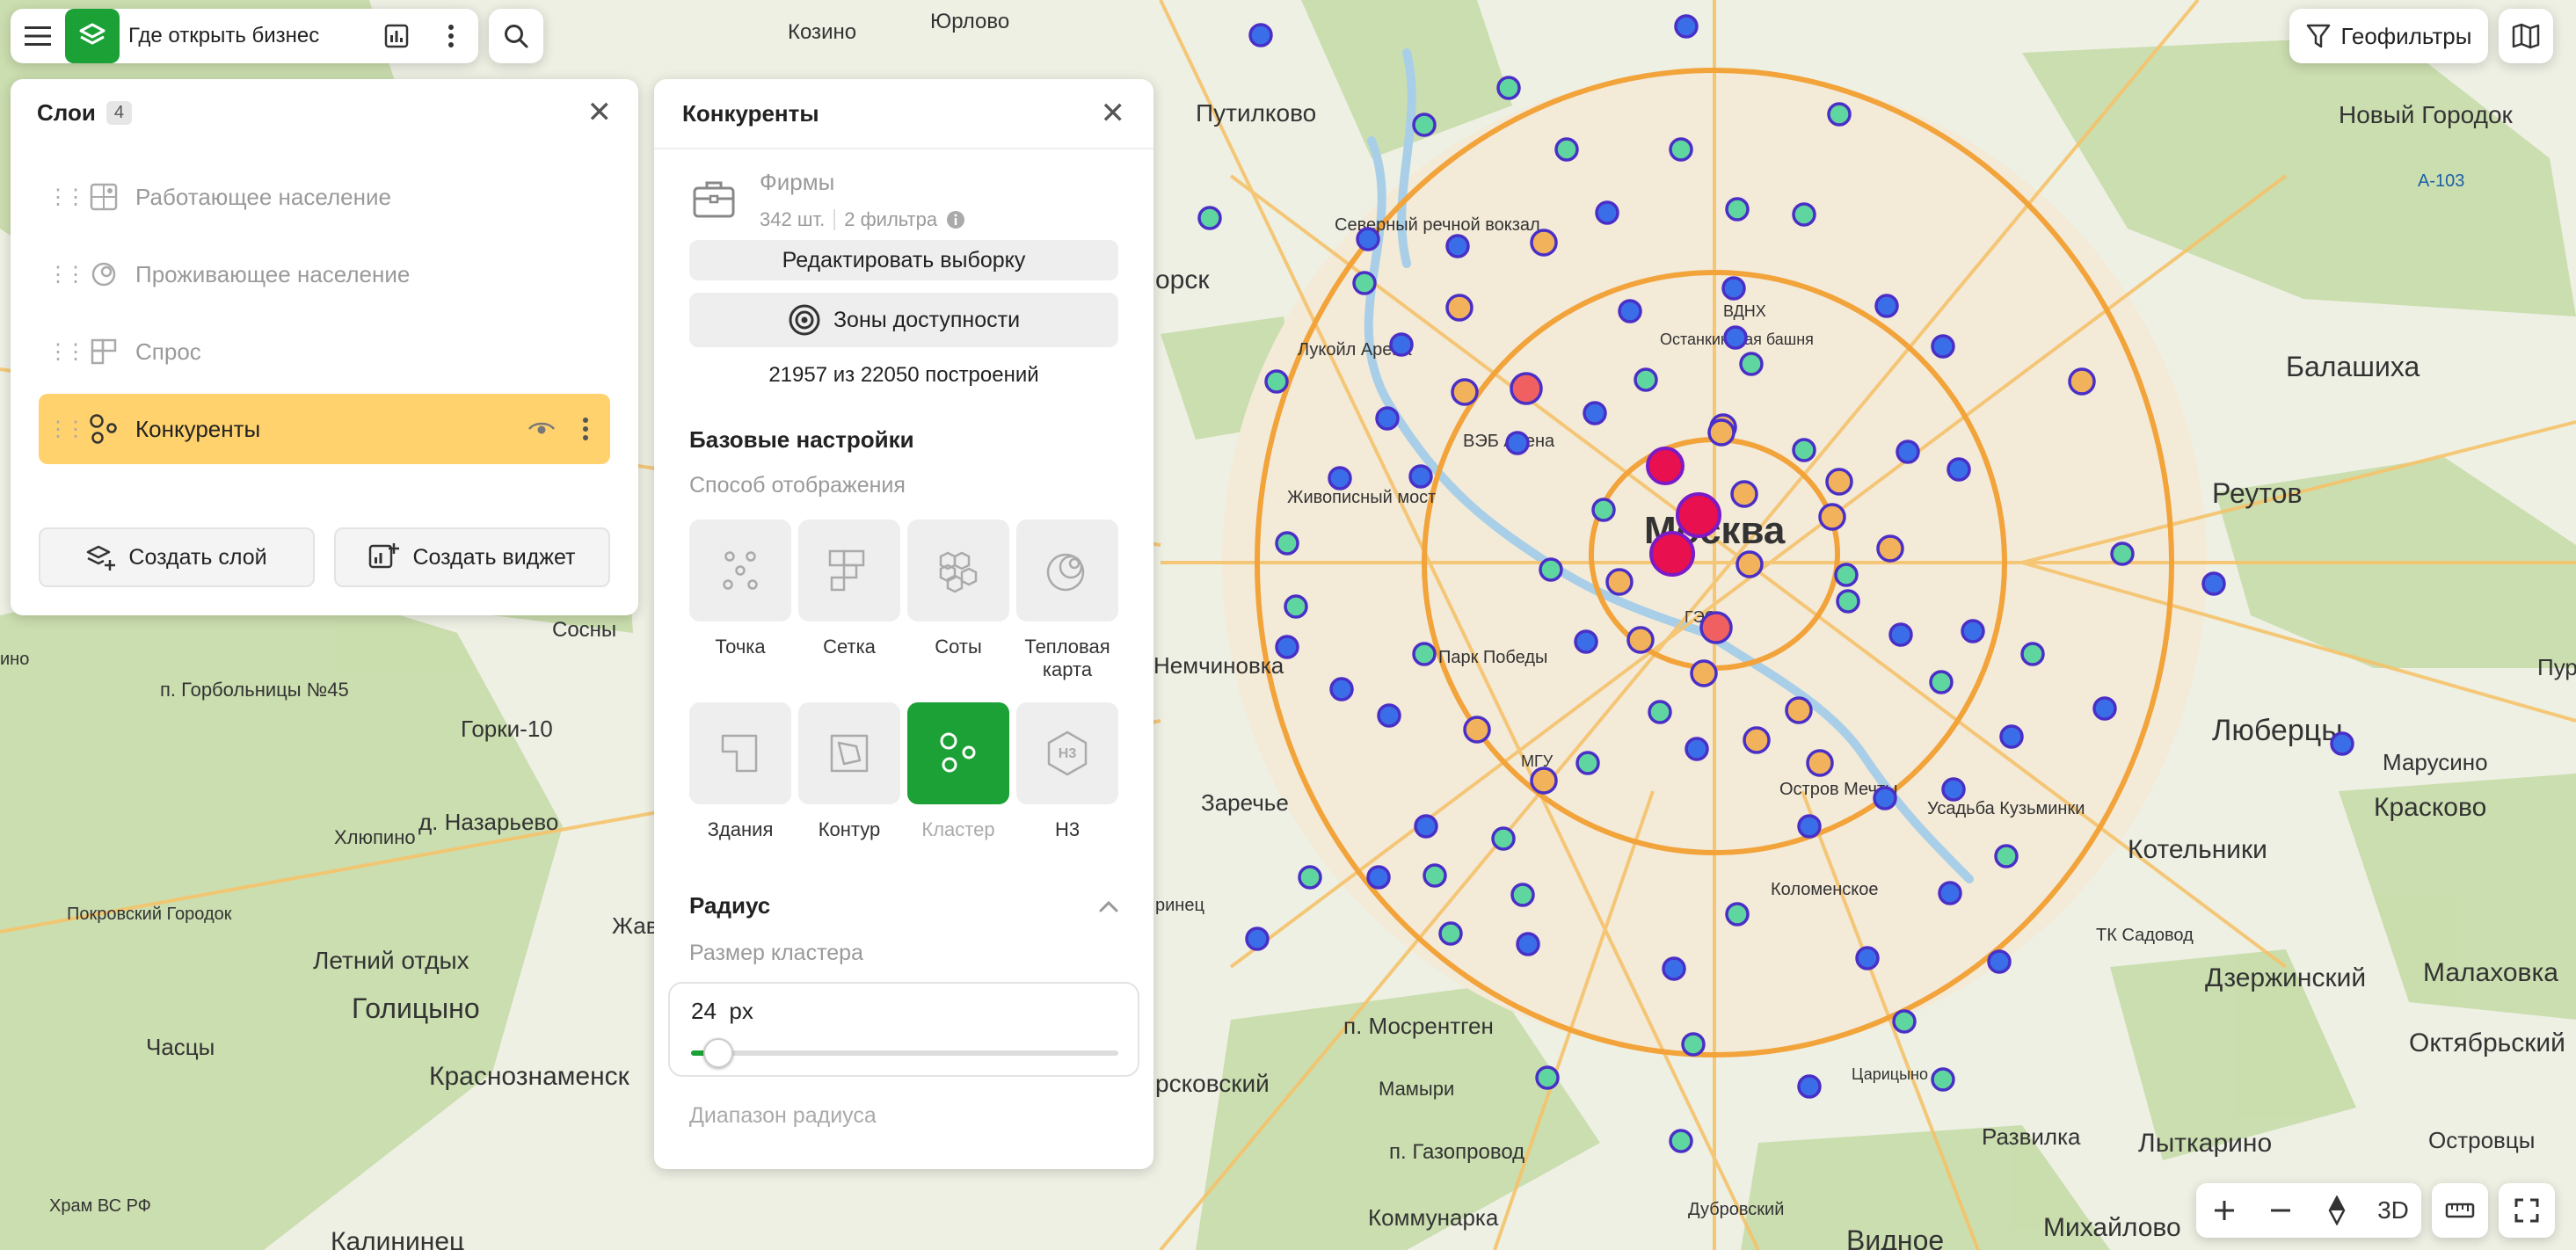 This screenshot has width=2576, height=1250. Describe the element at coordinates (1067, 785) in the screenshot. I see `mode-h3: H3 Н3` at that location.